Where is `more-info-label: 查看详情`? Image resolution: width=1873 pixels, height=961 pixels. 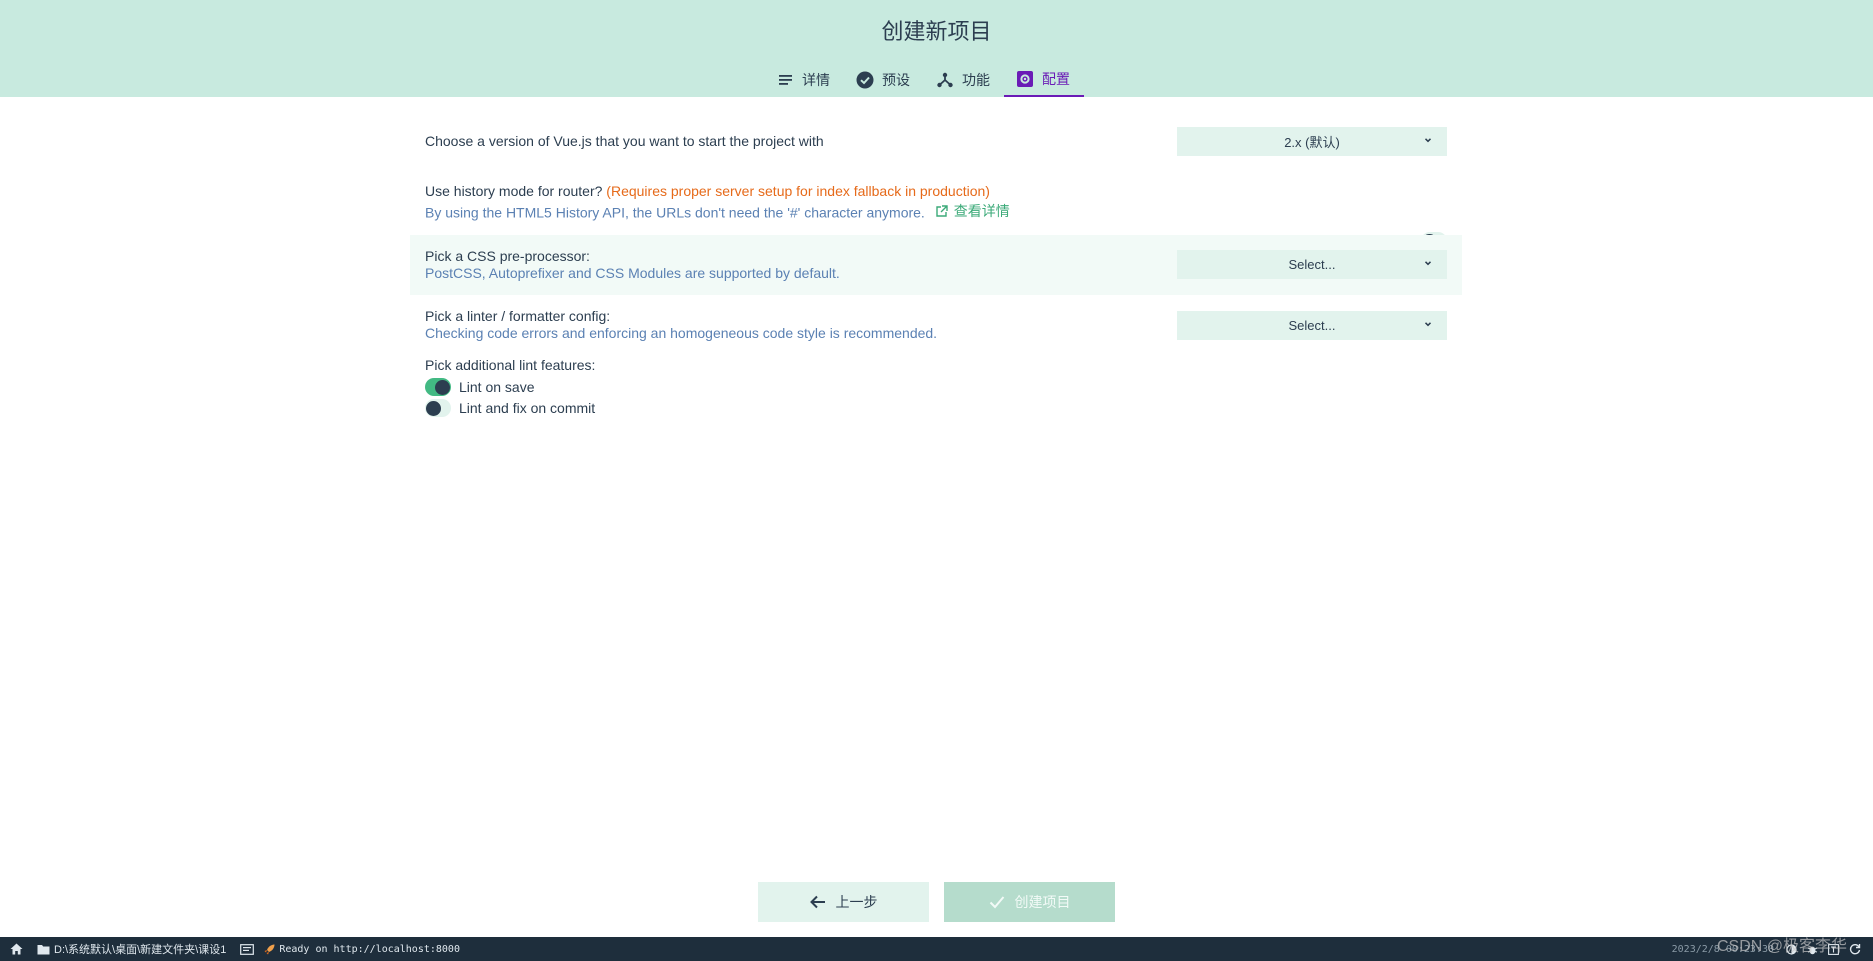 more-info-label: 查看详情 is located at coordinates (981, 211).